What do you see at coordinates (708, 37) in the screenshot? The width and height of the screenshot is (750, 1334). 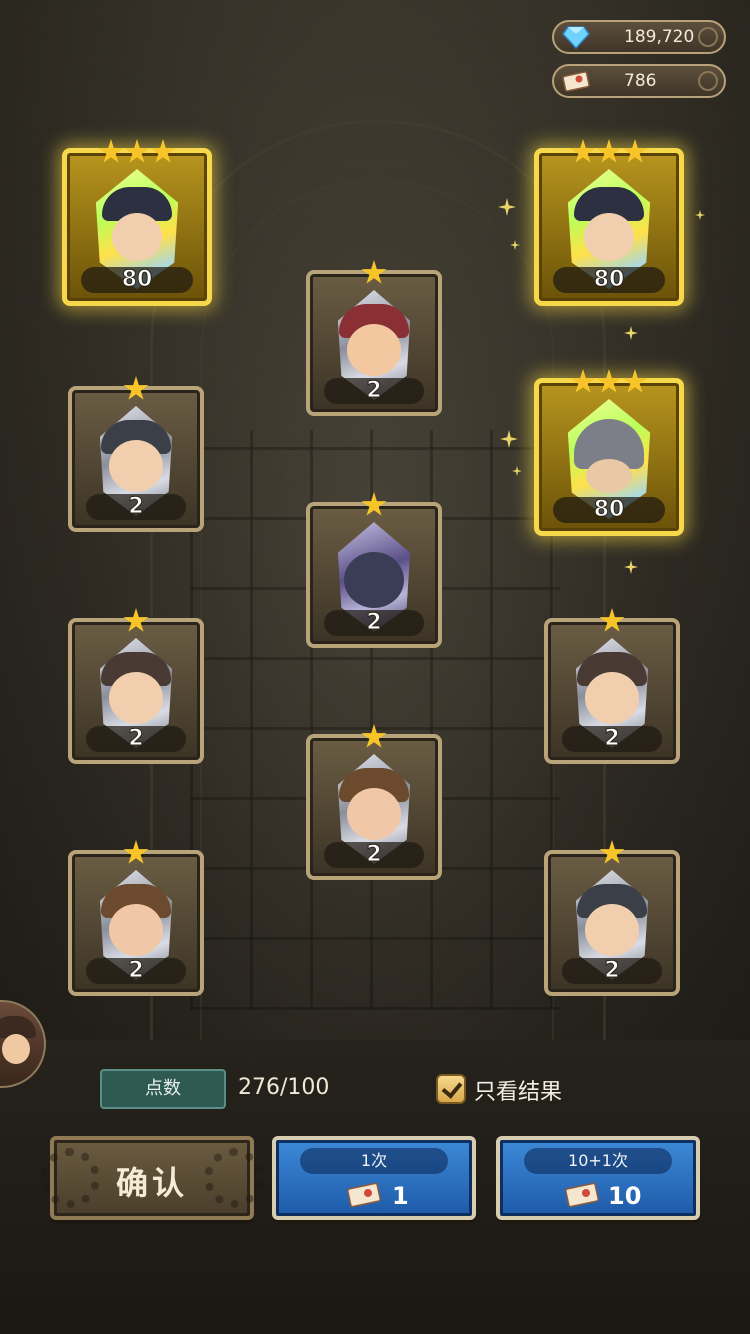 I see `gem-add-icon` at bounding box center [708, 37].